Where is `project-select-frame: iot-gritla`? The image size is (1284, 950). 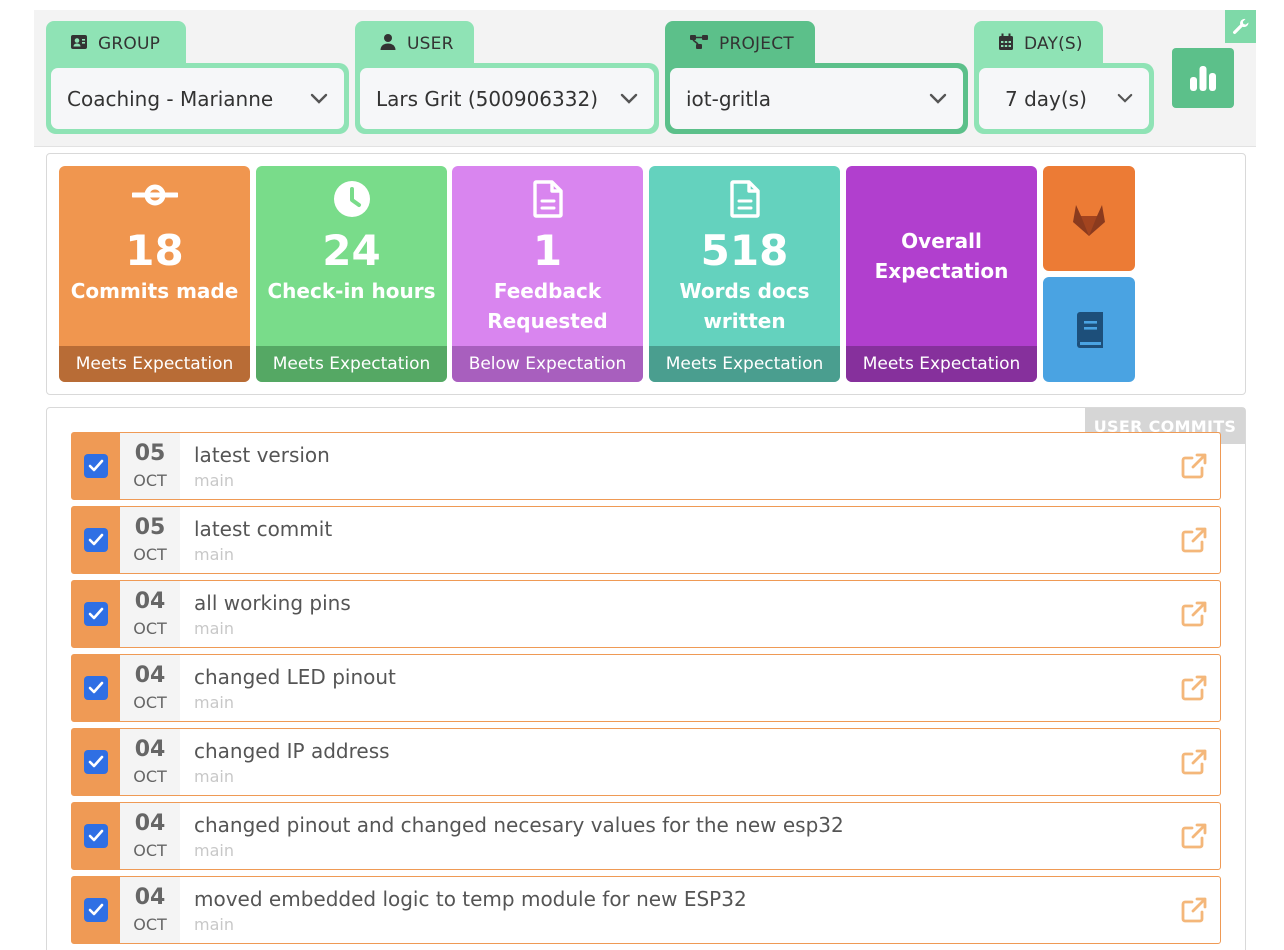 project-select-frame: iot-gritla is located at coordinates (816, 98).